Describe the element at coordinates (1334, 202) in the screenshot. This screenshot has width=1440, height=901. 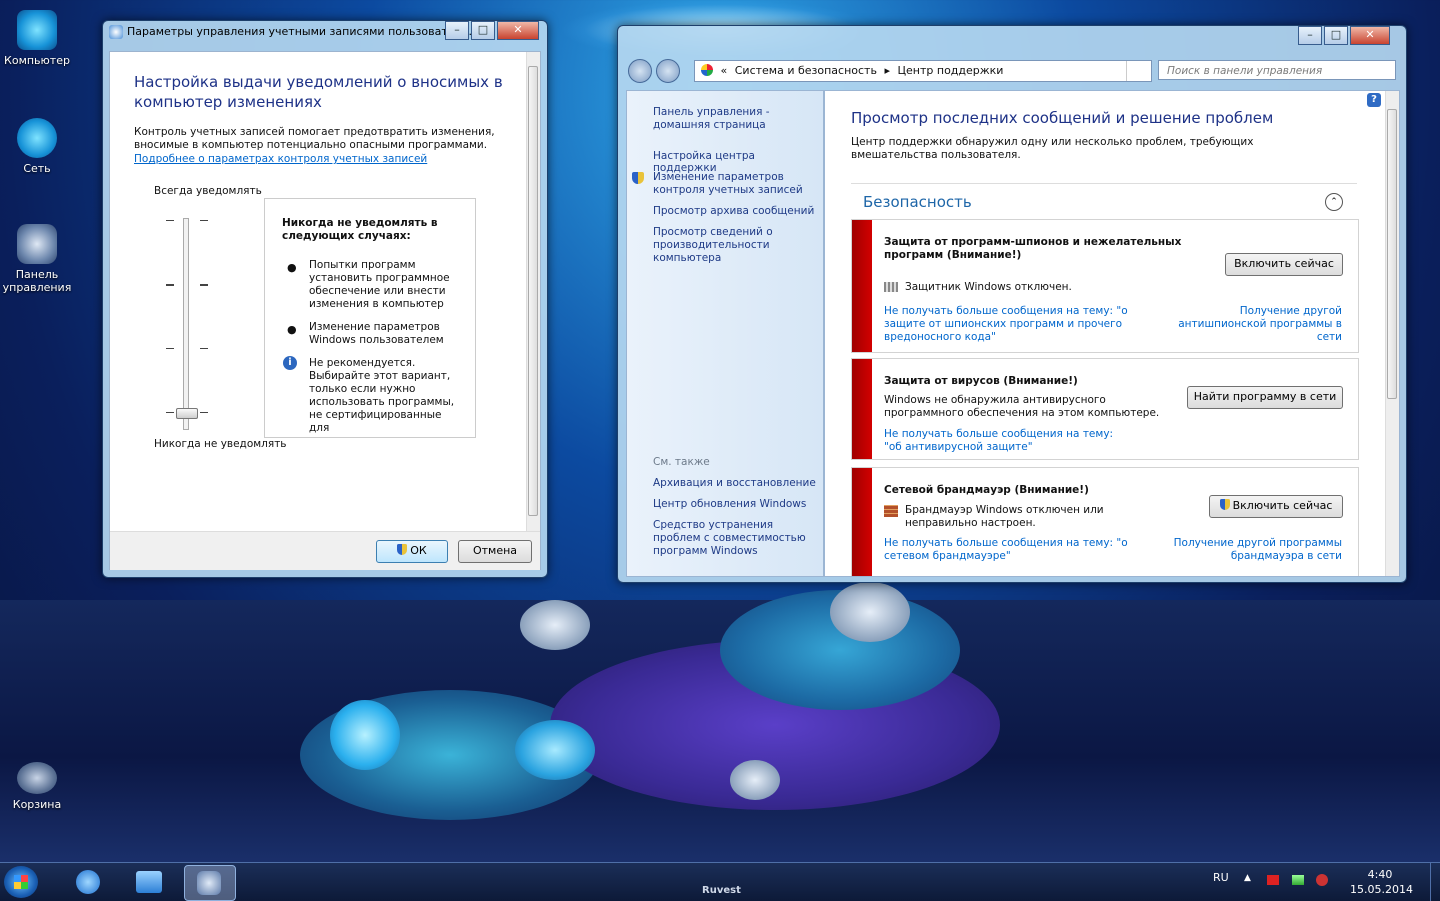
I see `chevron-up-icon: ⌃` at that location.